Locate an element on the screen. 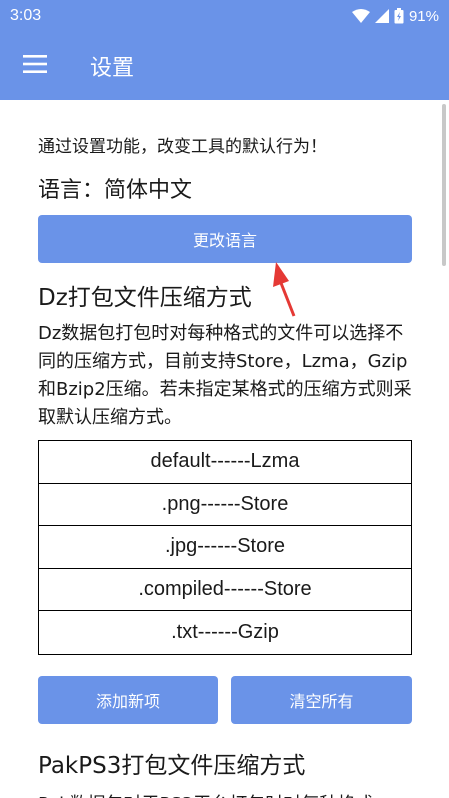 Image resolution: width=449 pixels, height=798 pixels. page-title: 设置 is located at coordinates (112, 68).